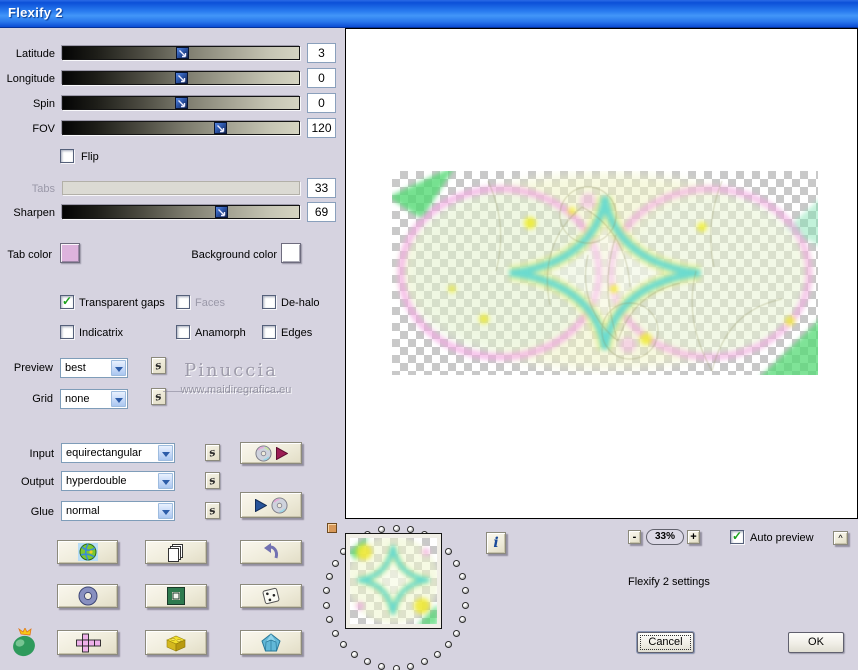 This screenshot has height=670, width=858. What do you see at coordinates (271, 505) in the screenshot?
I see `save-render-button` at bounding box center [271, 505].